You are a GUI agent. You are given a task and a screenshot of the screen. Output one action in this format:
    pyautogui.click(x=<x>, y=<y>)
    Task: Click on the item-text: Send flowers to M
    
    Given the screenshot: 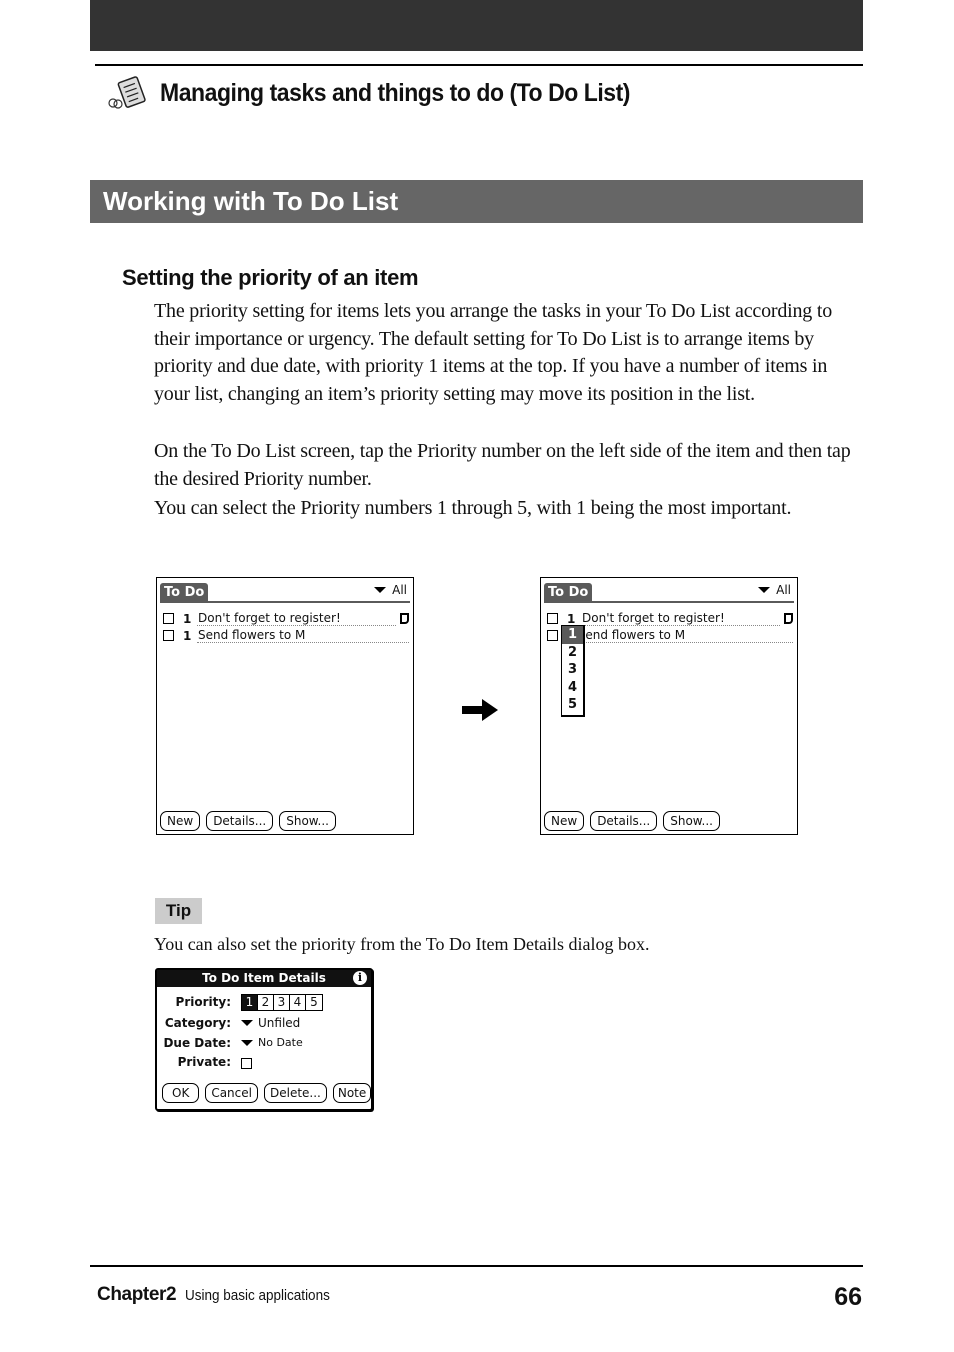 What is the action you would take?
    pyautogui.click(x=303, y=635)
    